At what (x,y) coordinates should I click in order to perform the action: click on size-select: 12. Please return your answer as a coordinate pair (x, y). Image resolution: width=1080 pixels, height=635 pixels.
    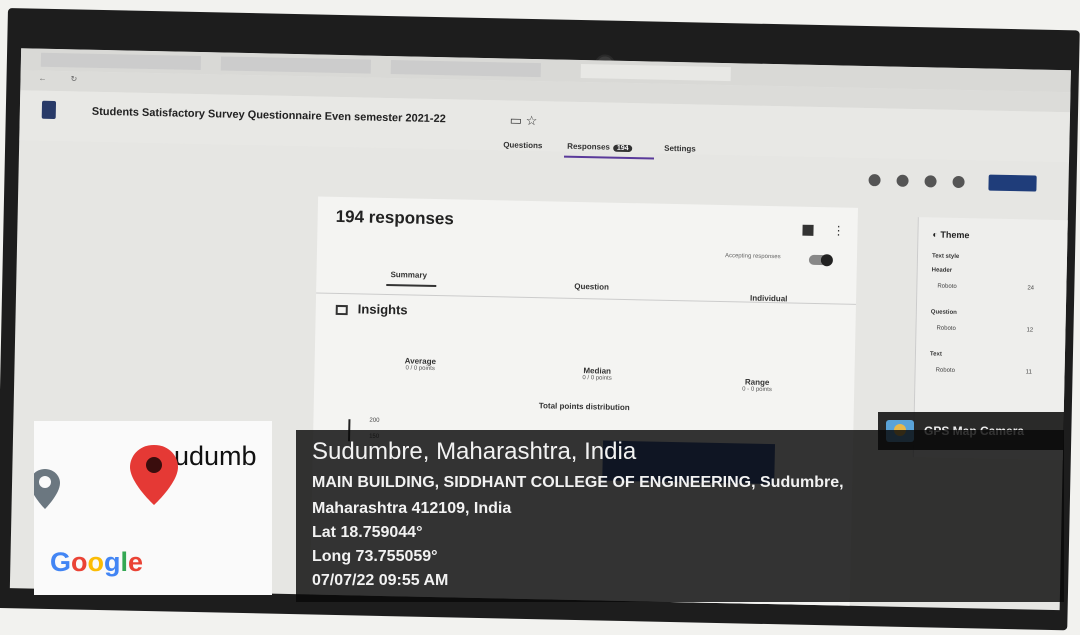
    Looking at the image, I should click on (1029, 330).